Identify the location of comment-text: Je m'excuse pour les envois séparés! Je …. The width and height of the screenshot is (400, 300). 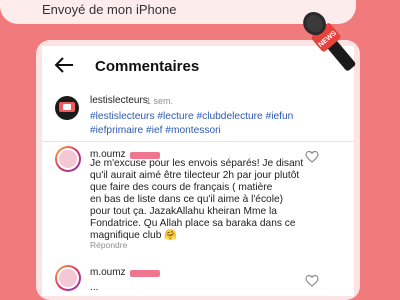
(197, 199).